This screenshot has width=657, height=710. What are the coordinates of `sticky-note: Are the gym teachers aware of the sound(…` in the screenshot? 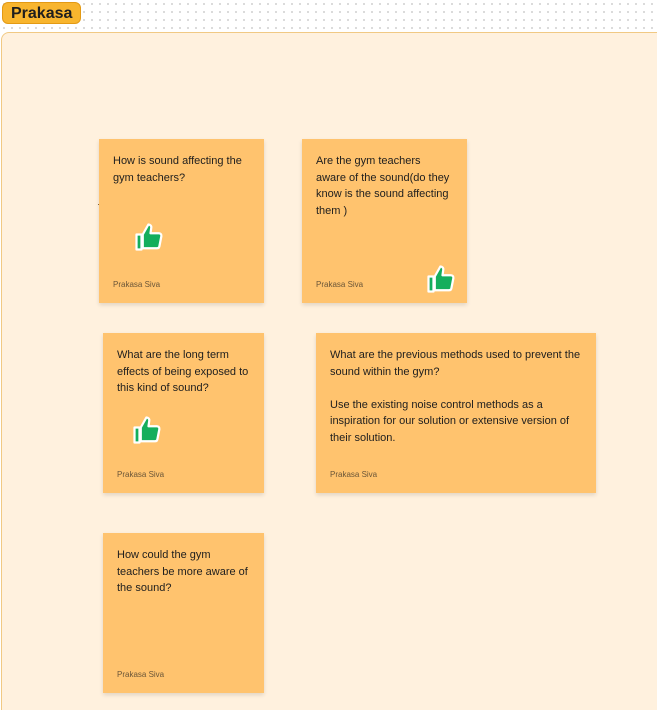 It's located at (384, 221).